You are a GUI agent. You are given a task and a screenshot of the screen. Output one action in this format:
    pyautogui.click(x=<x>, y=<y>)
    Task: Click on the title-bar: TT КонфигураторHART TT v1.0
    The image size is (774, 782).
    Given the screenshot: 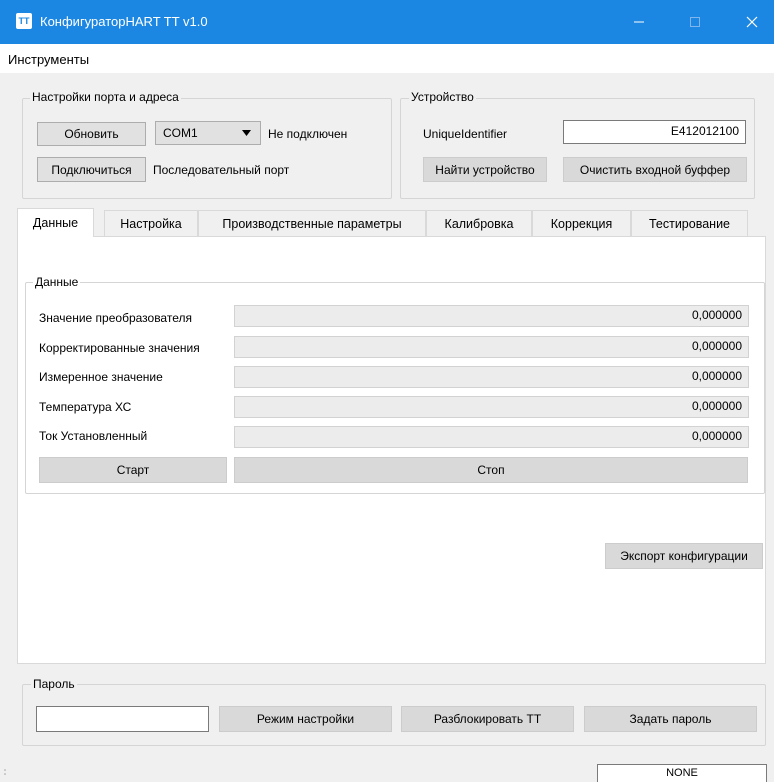 What is the action you would take?
    pyautogui.click(x=387, y=22)
    